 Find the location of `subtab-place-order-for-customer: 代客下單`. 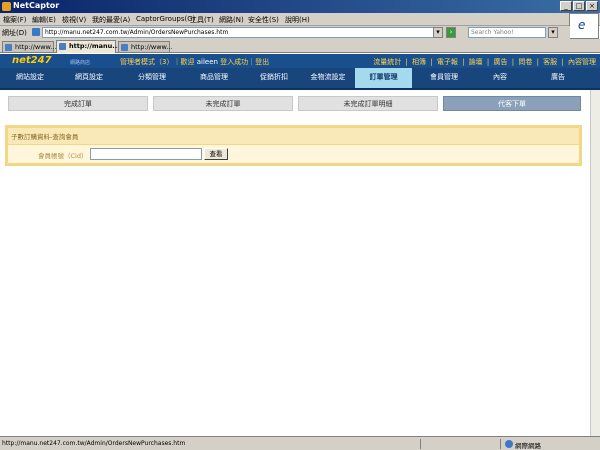

subtab-place-order-for-customer: 代客下單 is located at coordinates (512, 103).